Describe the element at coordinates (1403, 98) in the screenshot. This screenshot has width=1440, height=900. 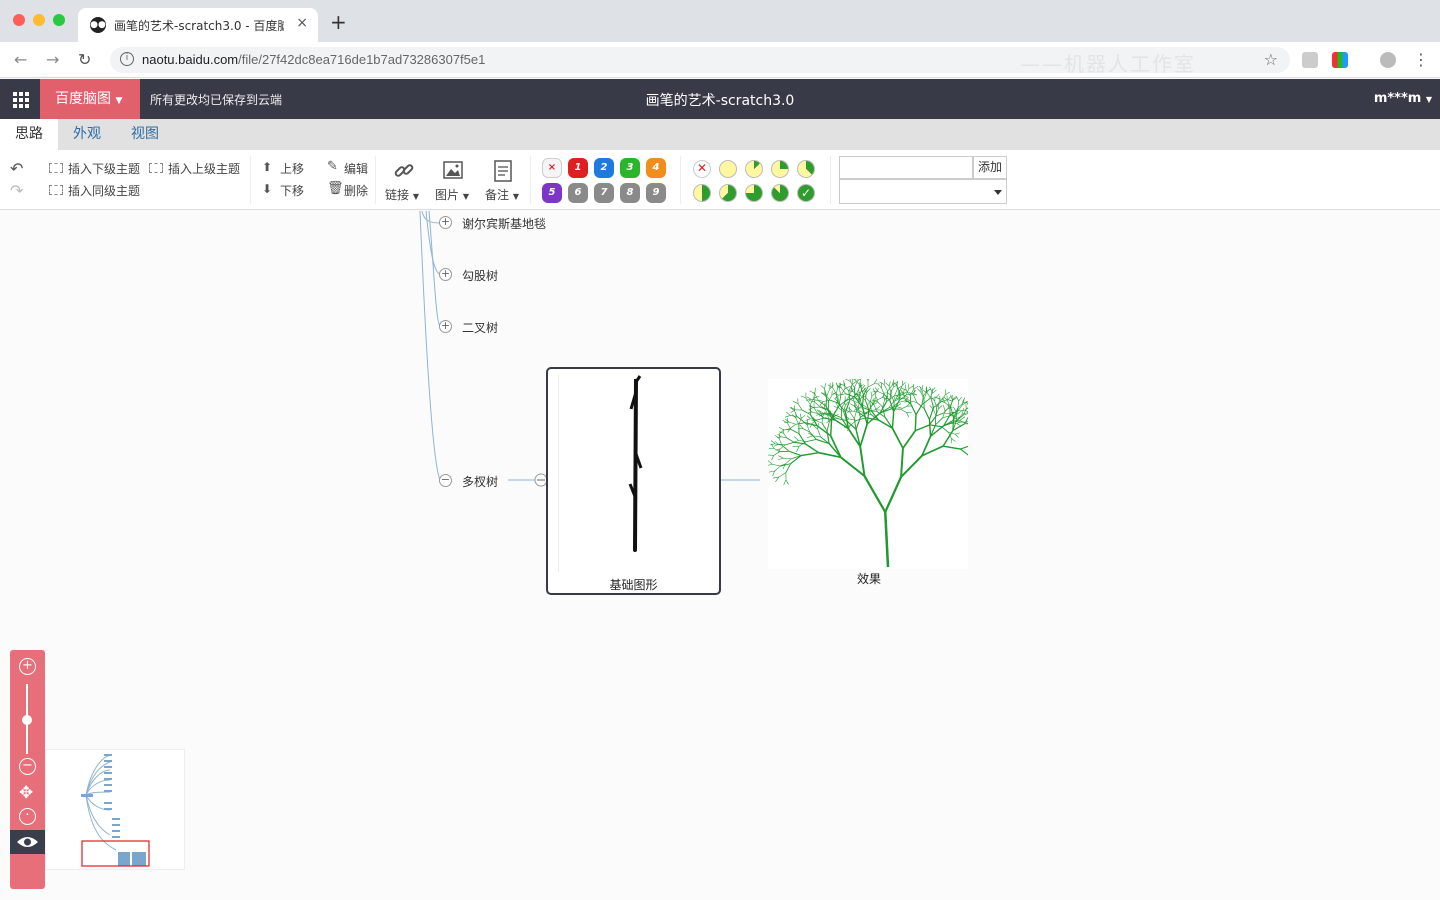
I see `user-menu: m***m ▼` at that location.